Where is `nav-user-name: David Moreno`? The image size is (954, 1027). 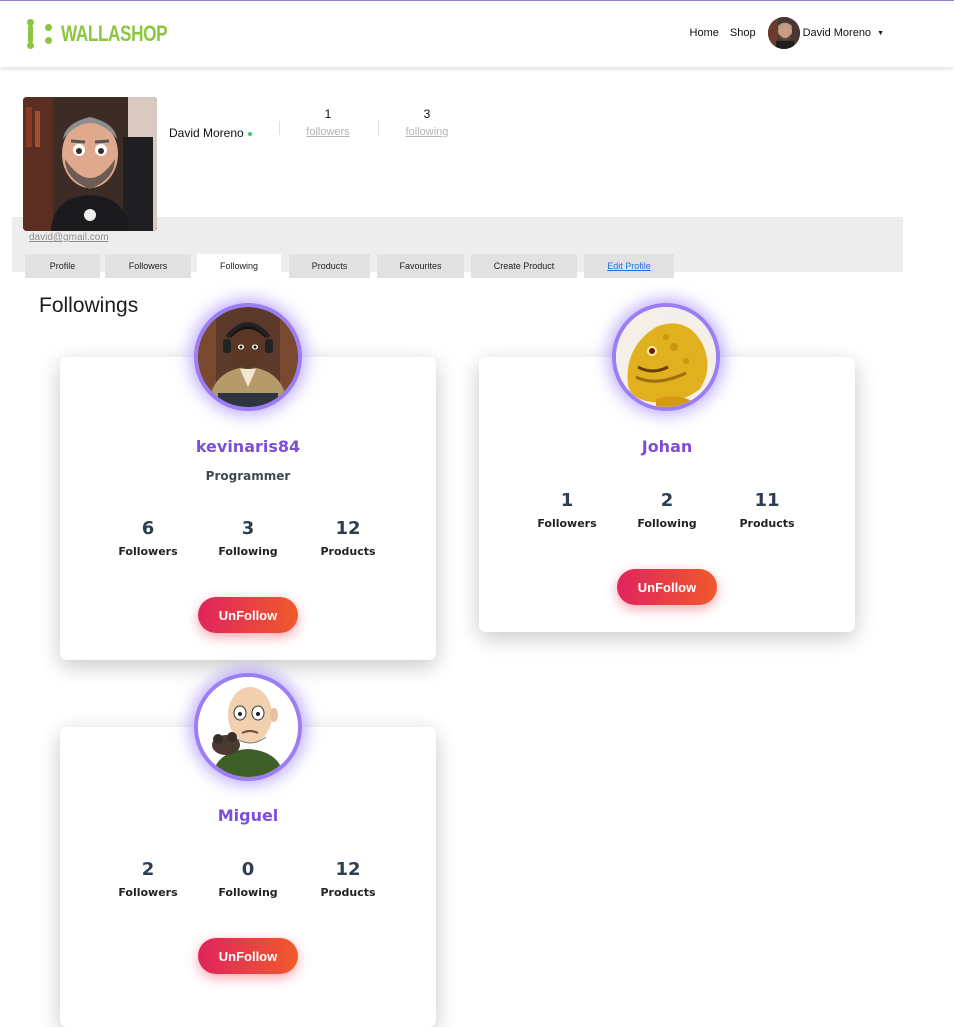 nav-user-name: David Moreno is located at coordinates (837, 33).